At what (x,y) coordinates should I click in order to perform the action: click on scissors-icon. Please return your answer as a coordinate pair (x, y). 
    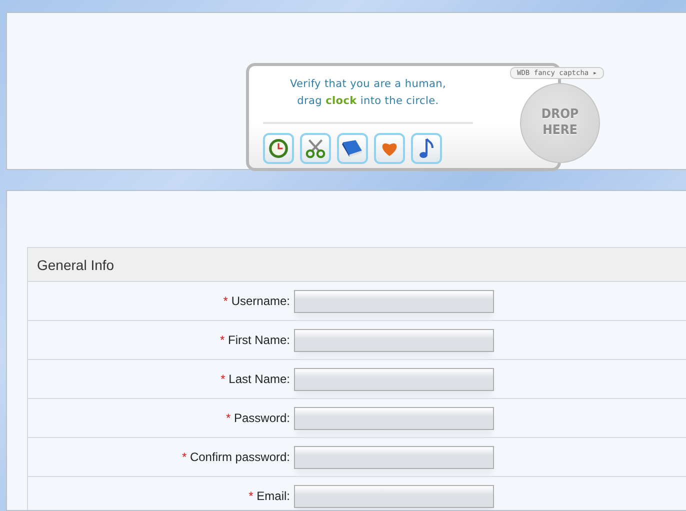
    Looking at the image, I should click on (315, 148).